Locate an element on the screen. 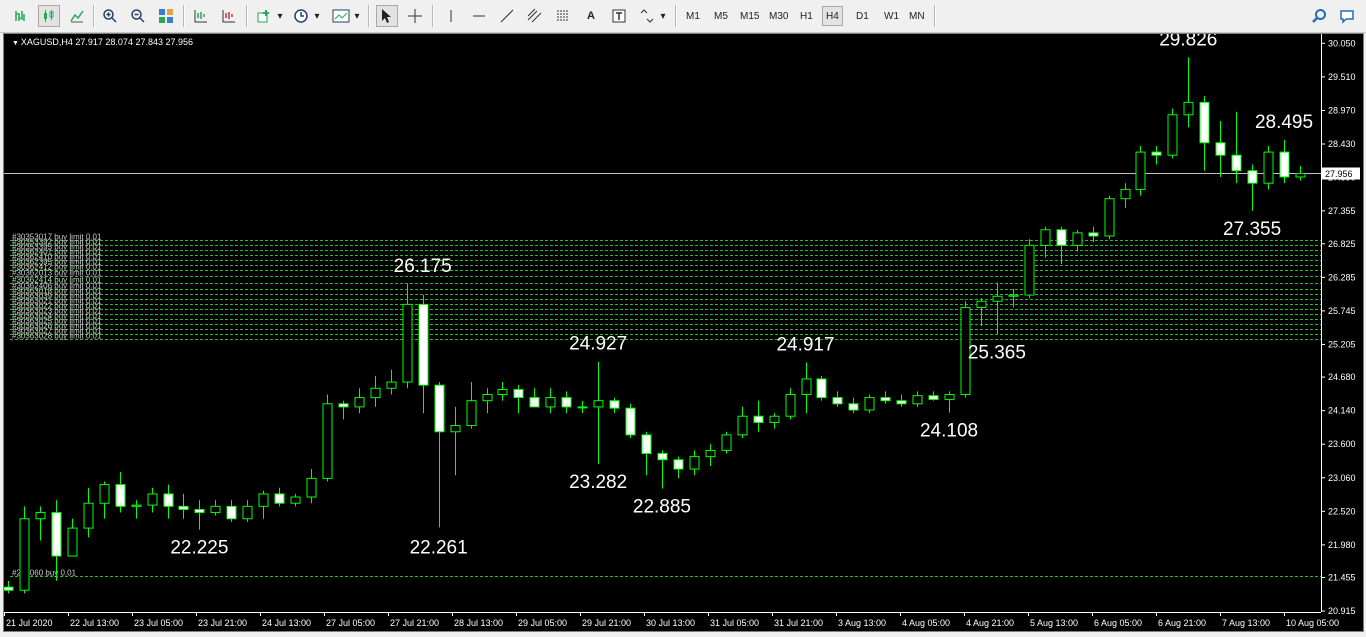 The width and height of the screenshot is (1366, 637). timeframe-mn: MN is located at coordinates (917, 16).